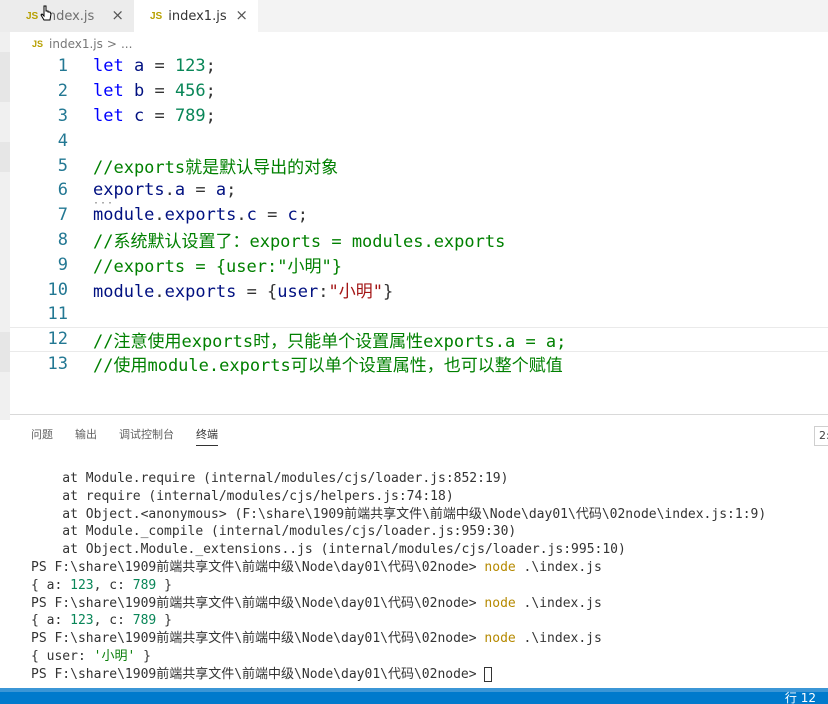 Image resolution: width=828 pixels, height=704 pixels. I want to click on tab-label: index1.js, so click(197, 16).